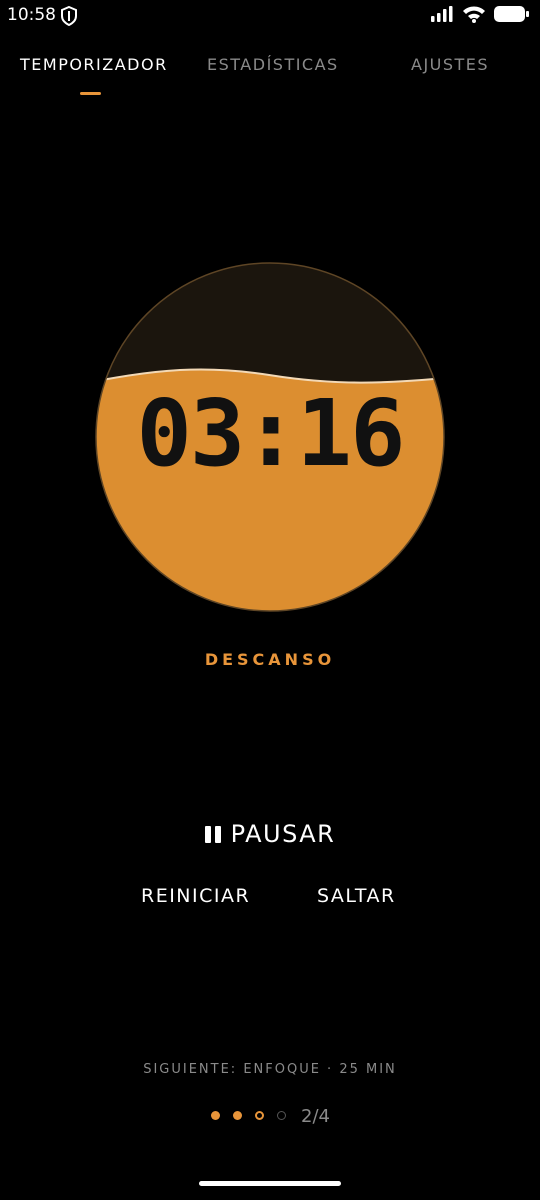 The image size is (540, 1200). What do you see at coordinates (195, 896) in the screenshot?
I see `reset-button: REINICIAR` at bounding box center [195, 896].